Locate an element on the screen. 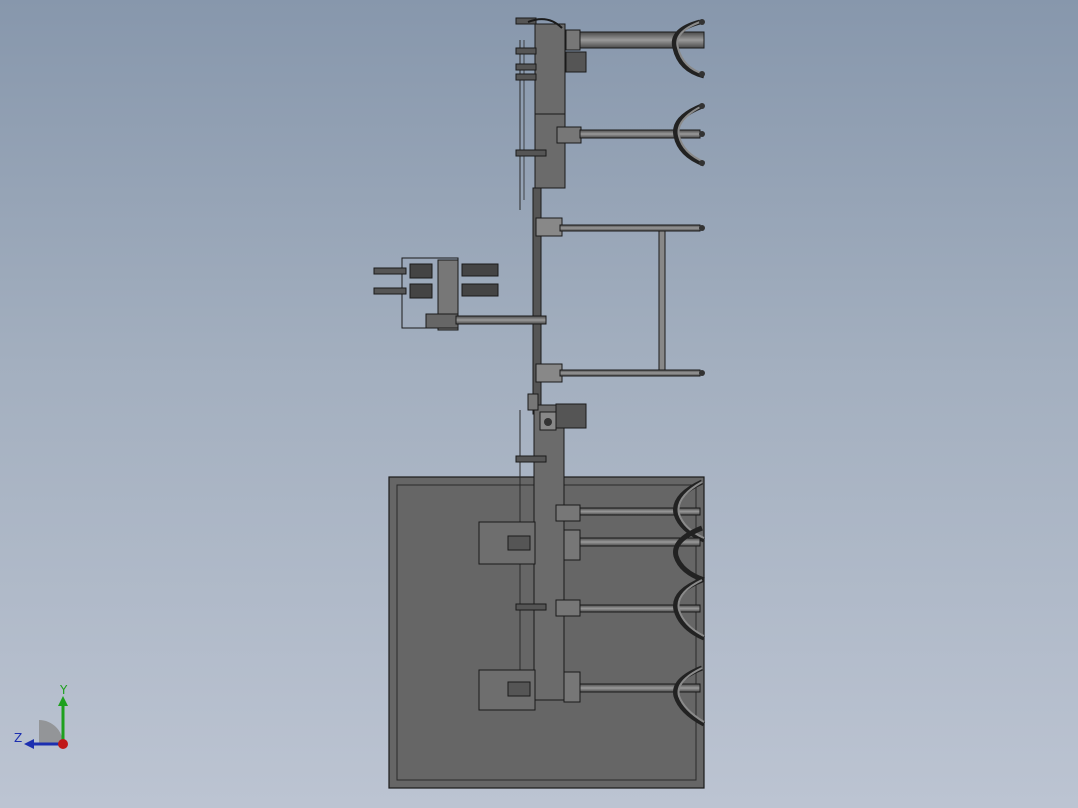 The image size is (1078, 808). upper-conveyor-beam is located at coordinates (551, 113).